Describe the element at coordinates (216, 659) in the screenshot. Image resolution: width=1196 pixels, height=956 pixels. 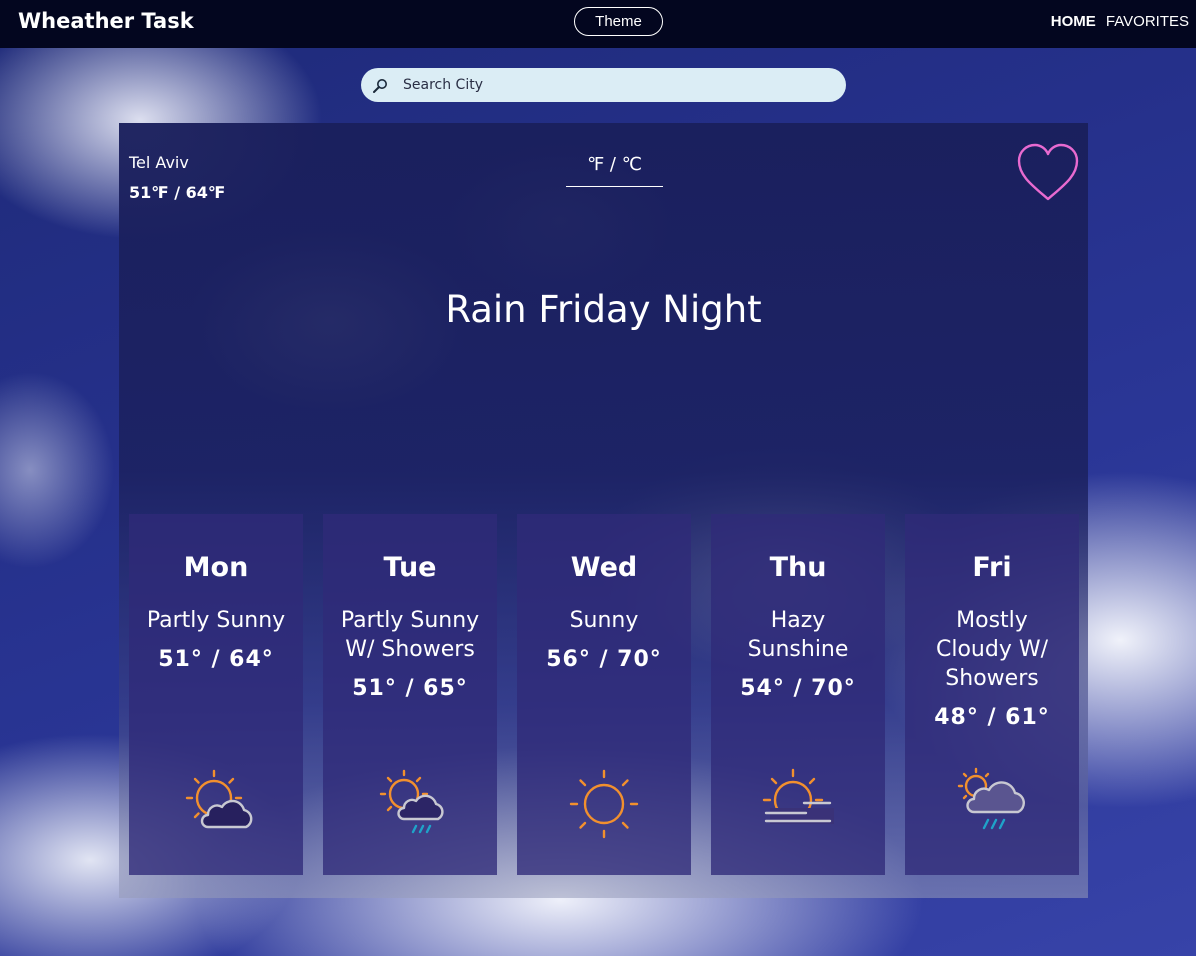
I see `day-temps: 51° / 64°` at that location.